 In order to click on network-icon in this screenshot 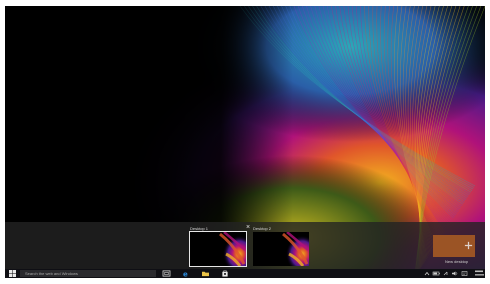, I will do `click(445, 273)`.